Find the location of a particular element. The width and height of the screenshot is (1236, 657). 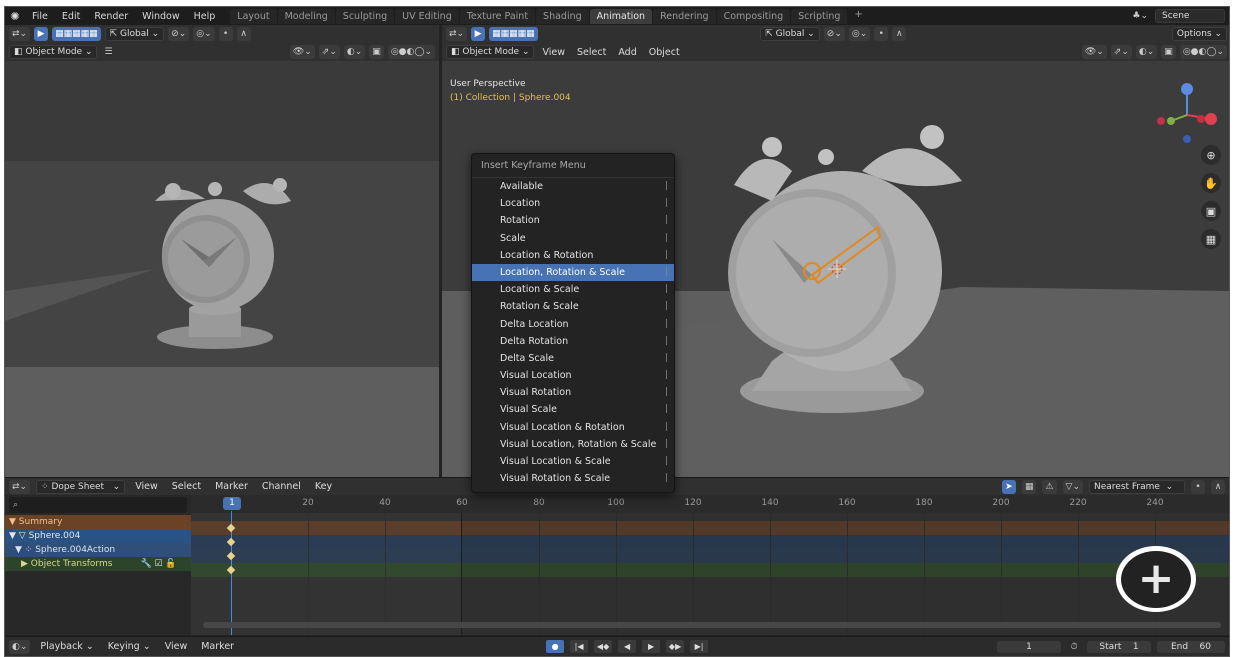

snap-mode-dropdown: Nearest Frame ⌄ is located at coordinates (1137, 486).